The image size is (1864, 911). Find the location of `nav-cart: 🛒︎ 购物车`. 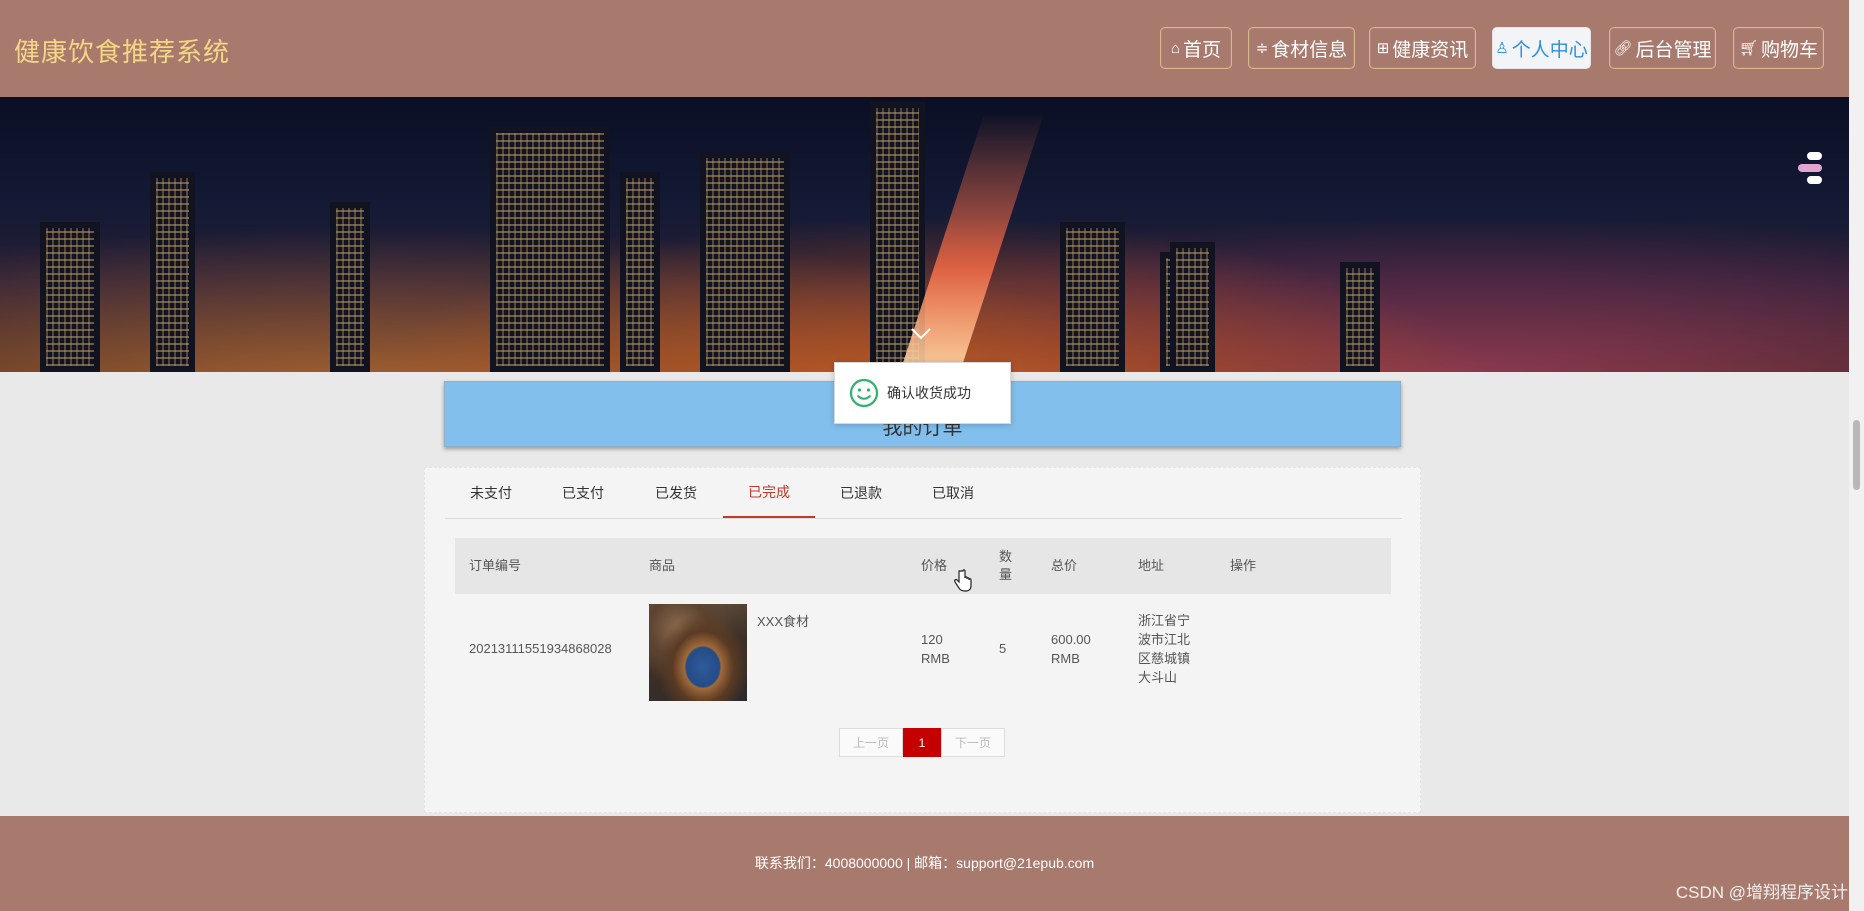

nav-cart: 🛒︎ 购物车 is located at coordinates (1778, 48).